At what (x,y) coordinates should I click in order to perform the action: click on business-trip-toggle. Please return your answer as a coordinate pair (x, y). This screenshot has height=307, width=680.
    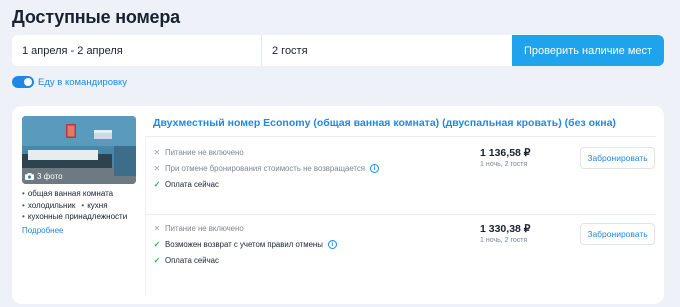
    Looking at the image, I should click on (23, 82).